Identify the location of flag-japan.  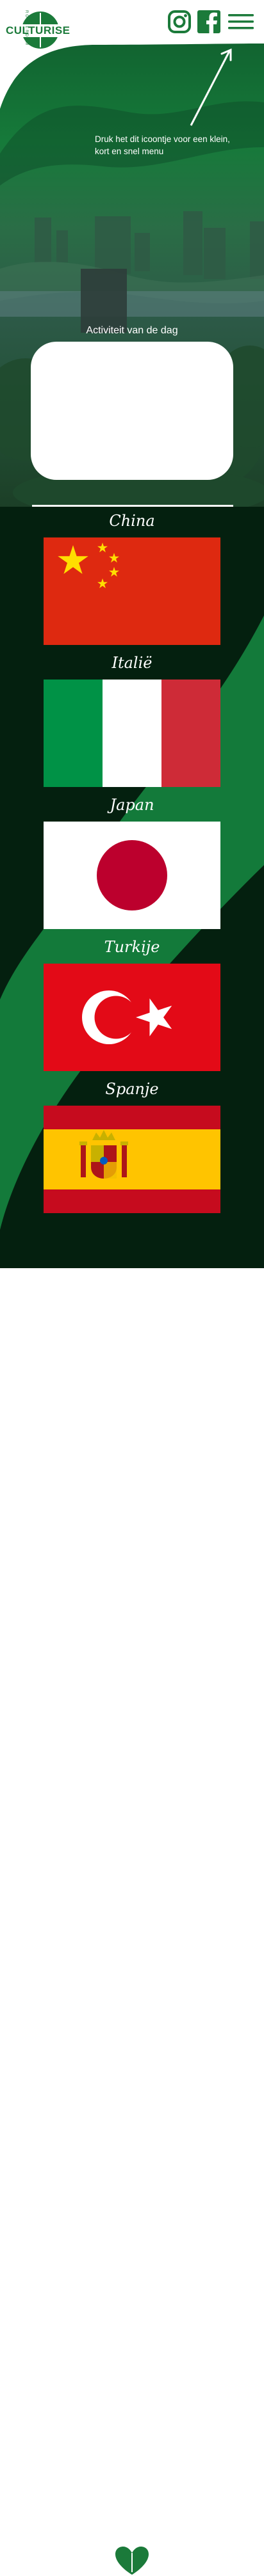
(132, 875).